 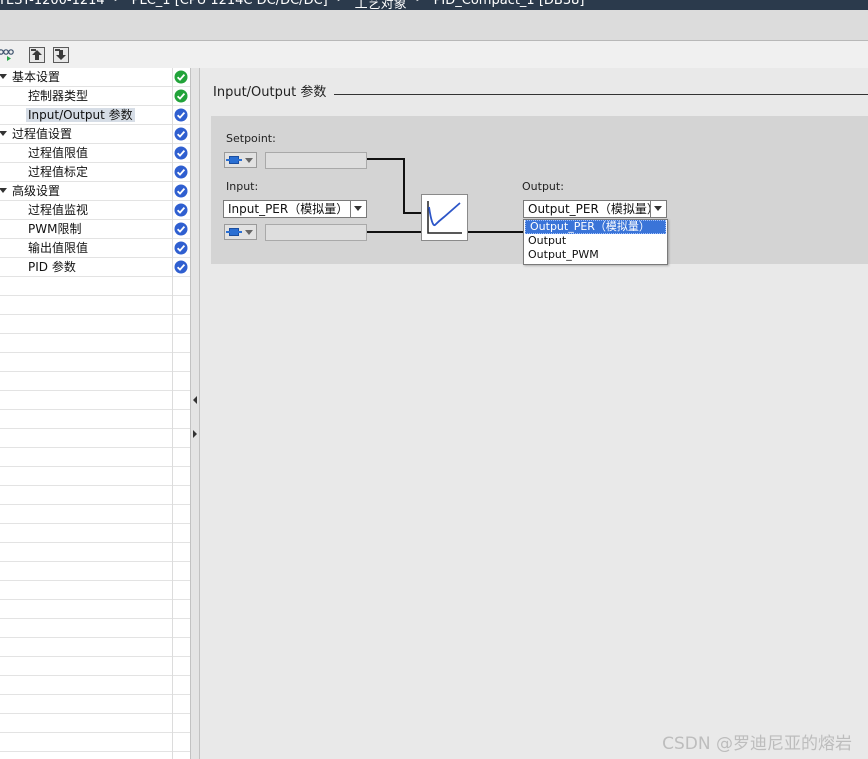 I want to click on nav-item-label: PID 参数, so click(x=52, y=267).